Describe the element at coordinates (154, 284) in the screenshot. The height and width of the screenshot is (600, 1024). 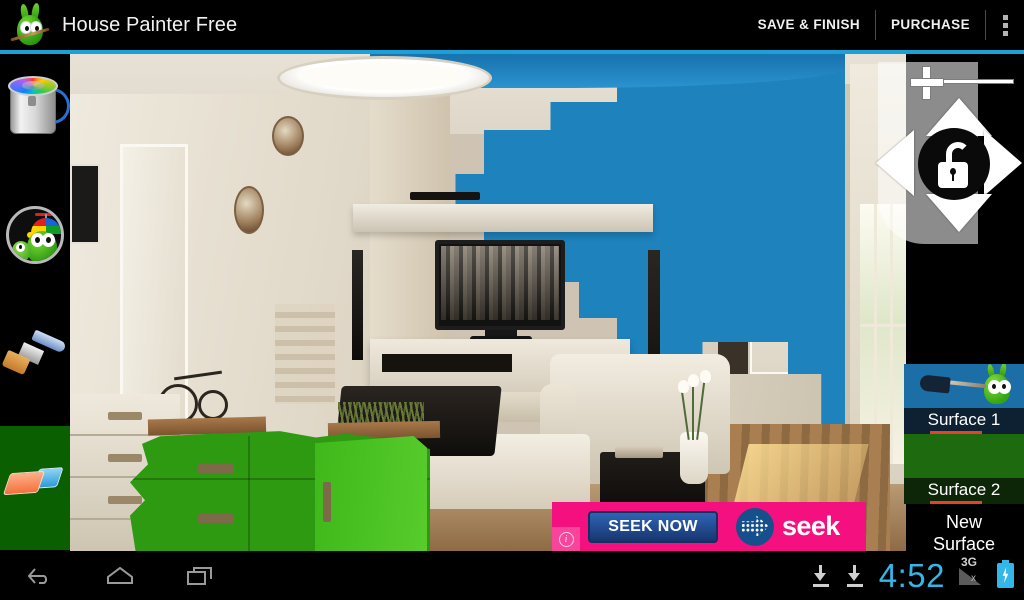
I see `left-door` at that location.